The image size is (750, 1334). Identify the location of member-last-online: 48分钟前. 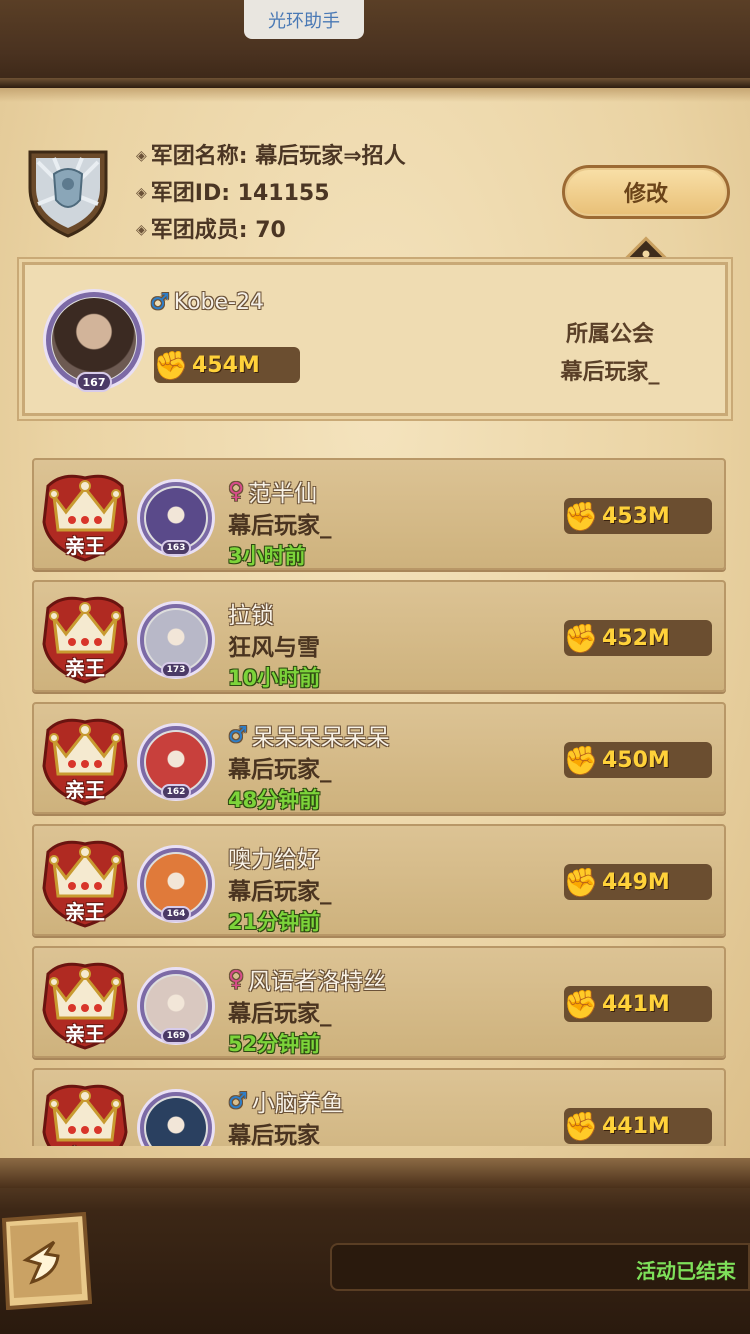
(274, 800).